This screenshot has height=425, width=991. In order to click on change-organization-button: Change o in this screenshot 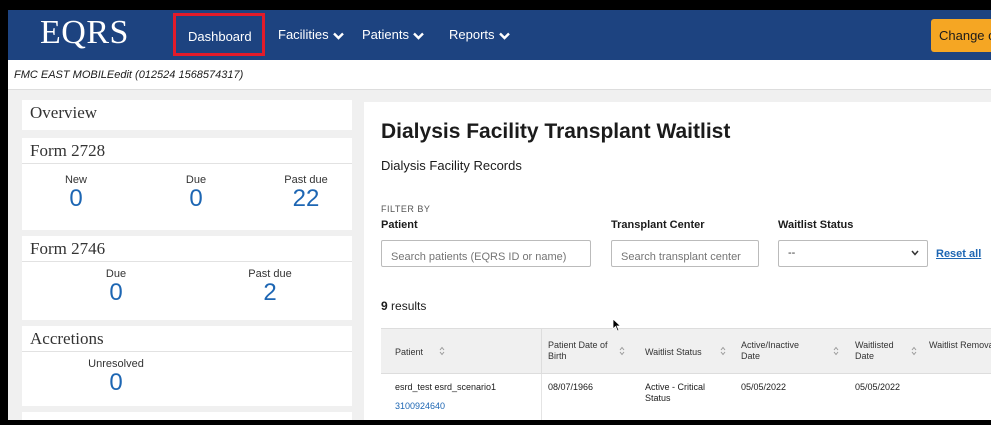, I will do `click(961, 35)`.